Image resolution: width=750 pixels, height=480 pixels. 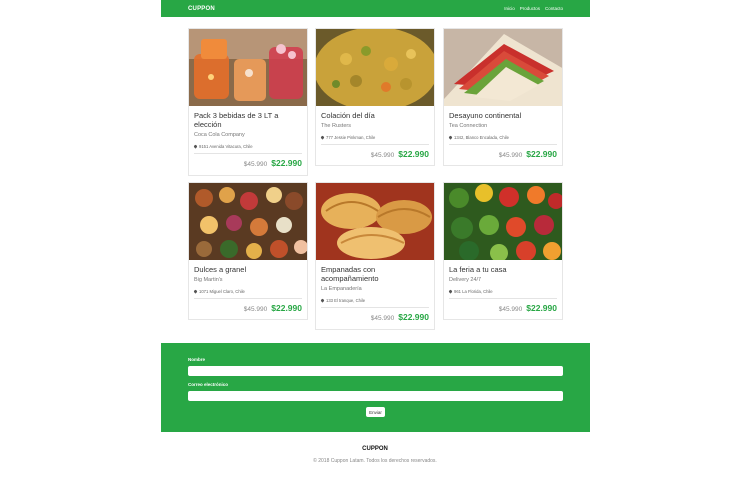 What do you see at coordinates (336, 126) in the screenshot?
I see `product-company: The Rusters` at bounding box center [336, 126].